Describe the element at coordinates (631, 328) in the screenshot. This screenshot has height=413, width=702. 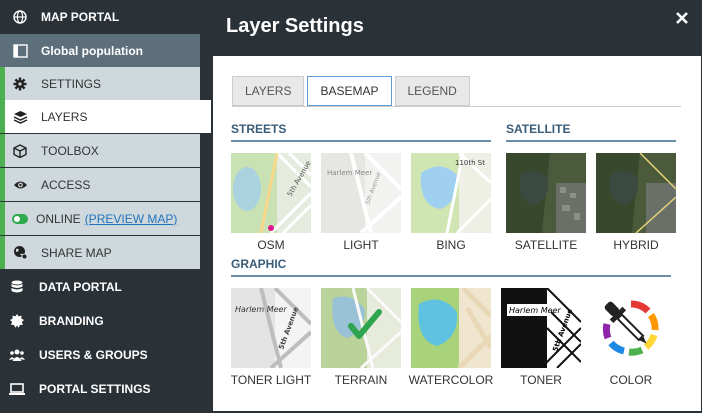
I see `color-picker-icon` at that location.